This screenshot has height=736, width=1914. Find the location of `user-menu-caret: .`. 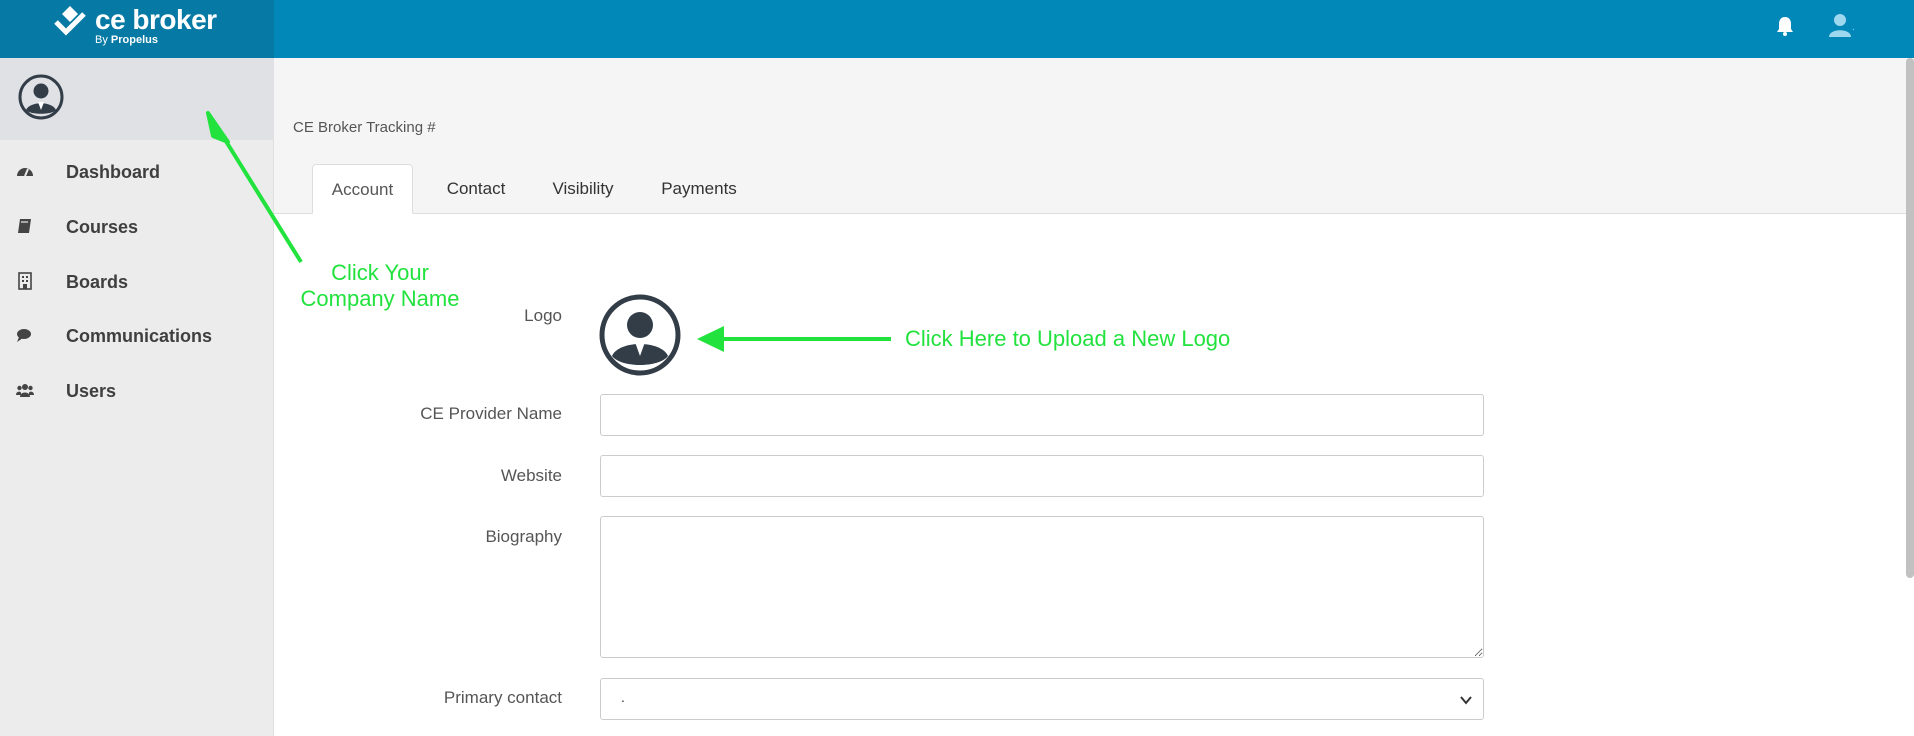

user-menu-caret: . is located at coordinates (1853, 27).